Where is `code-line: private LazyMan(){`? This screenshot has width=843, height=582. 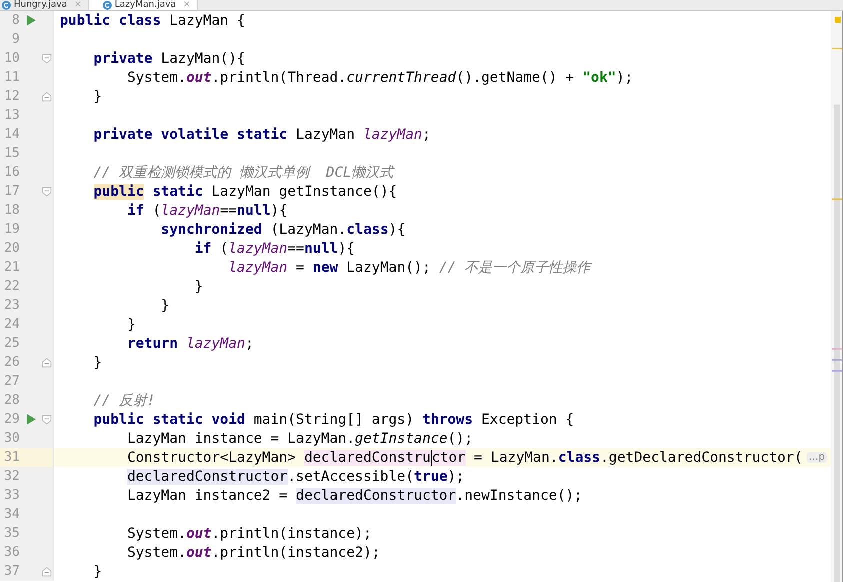 code-line: private LazyMan(){ is located at coordinates (169, 58).